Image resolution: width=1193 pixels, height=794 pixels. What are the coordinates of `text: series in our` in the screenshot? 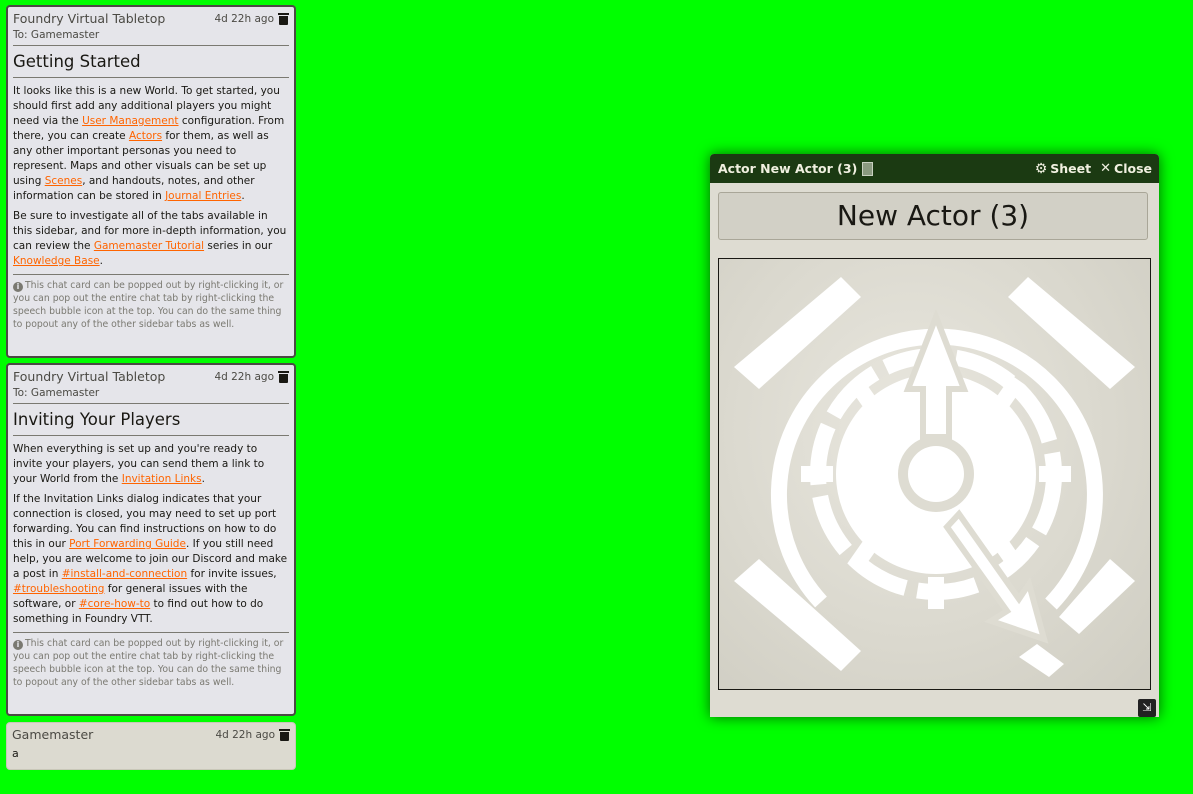 It's located at (238, 246).